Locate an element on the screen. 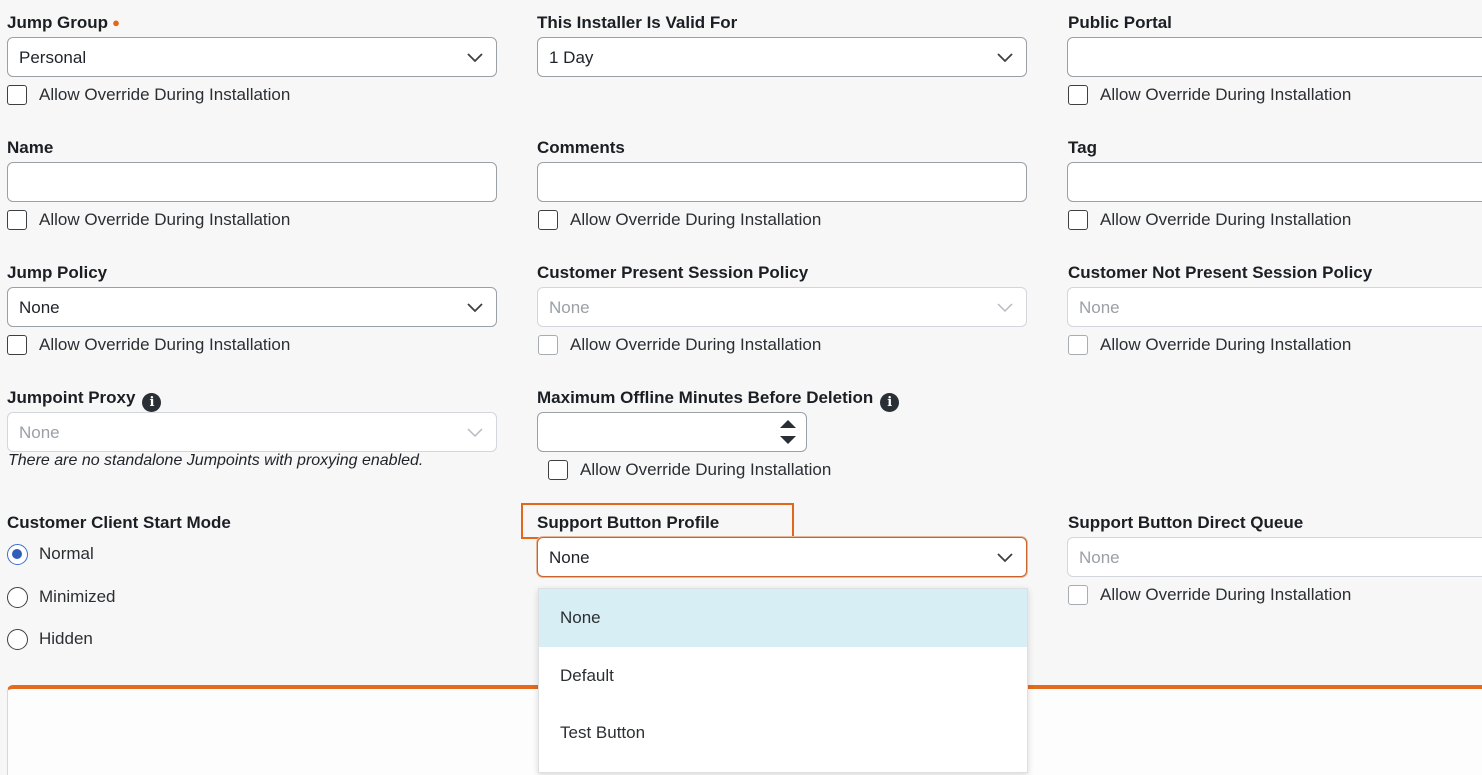 The image size is (1482, 775). max-offline-override: Allow Override During Installation is located at coordinates (689, 470).